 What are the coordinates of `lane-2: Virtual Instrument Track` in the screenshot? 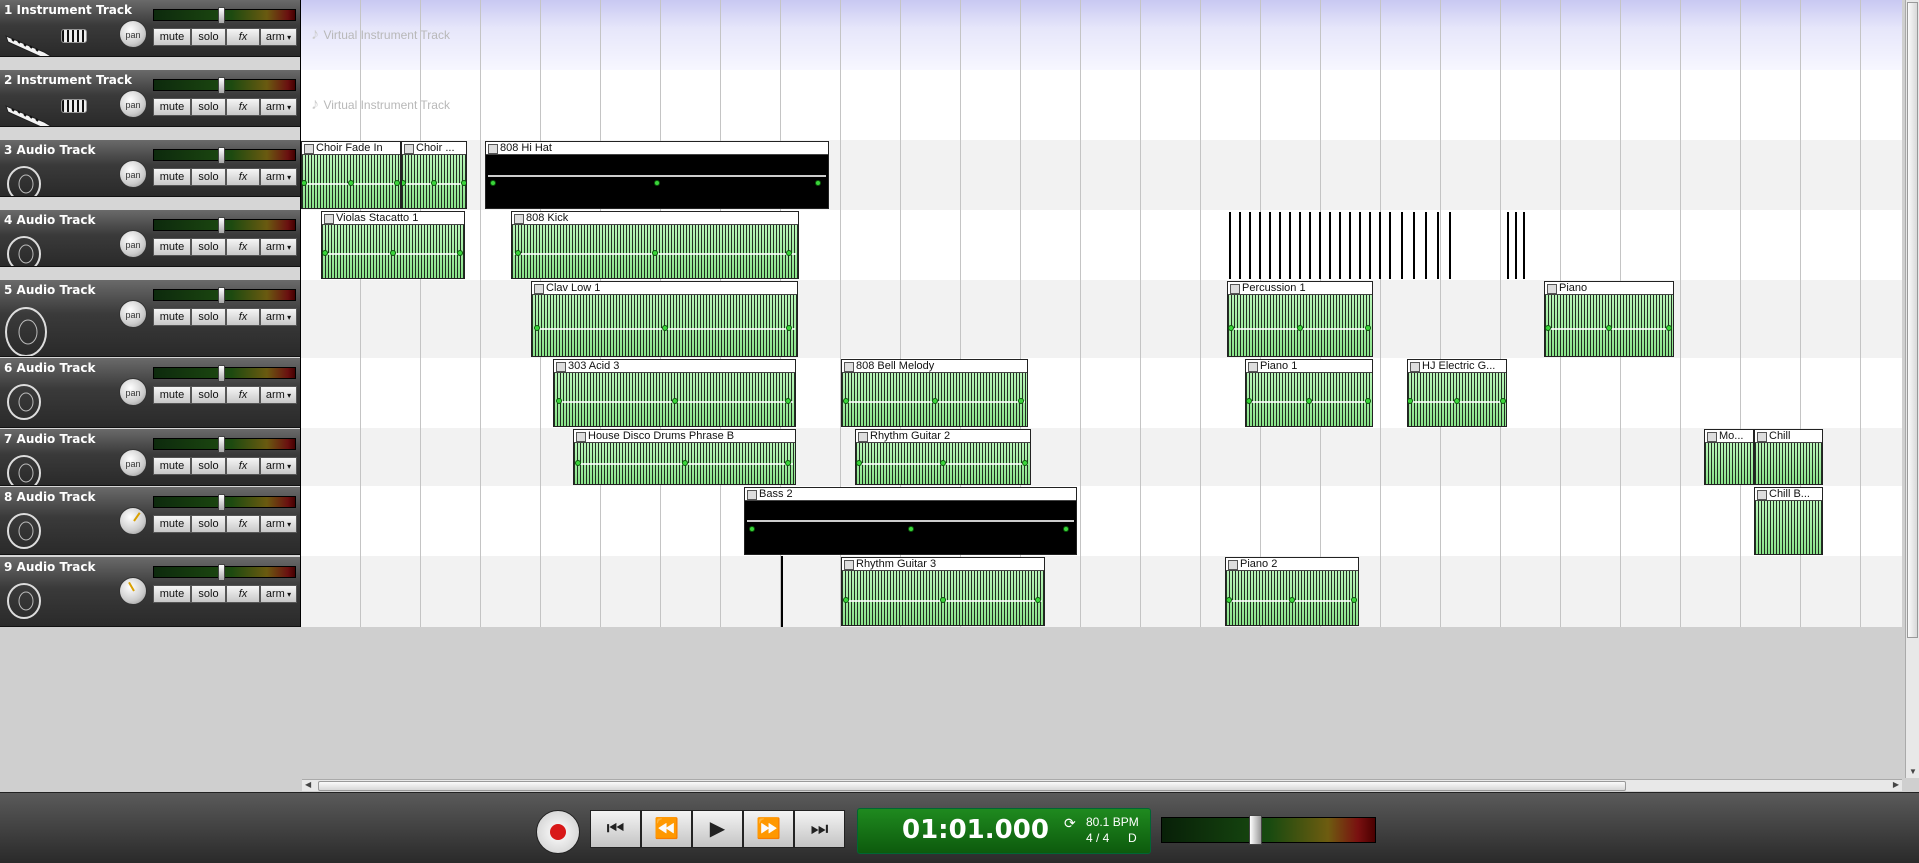 It's located at (1101, 105).